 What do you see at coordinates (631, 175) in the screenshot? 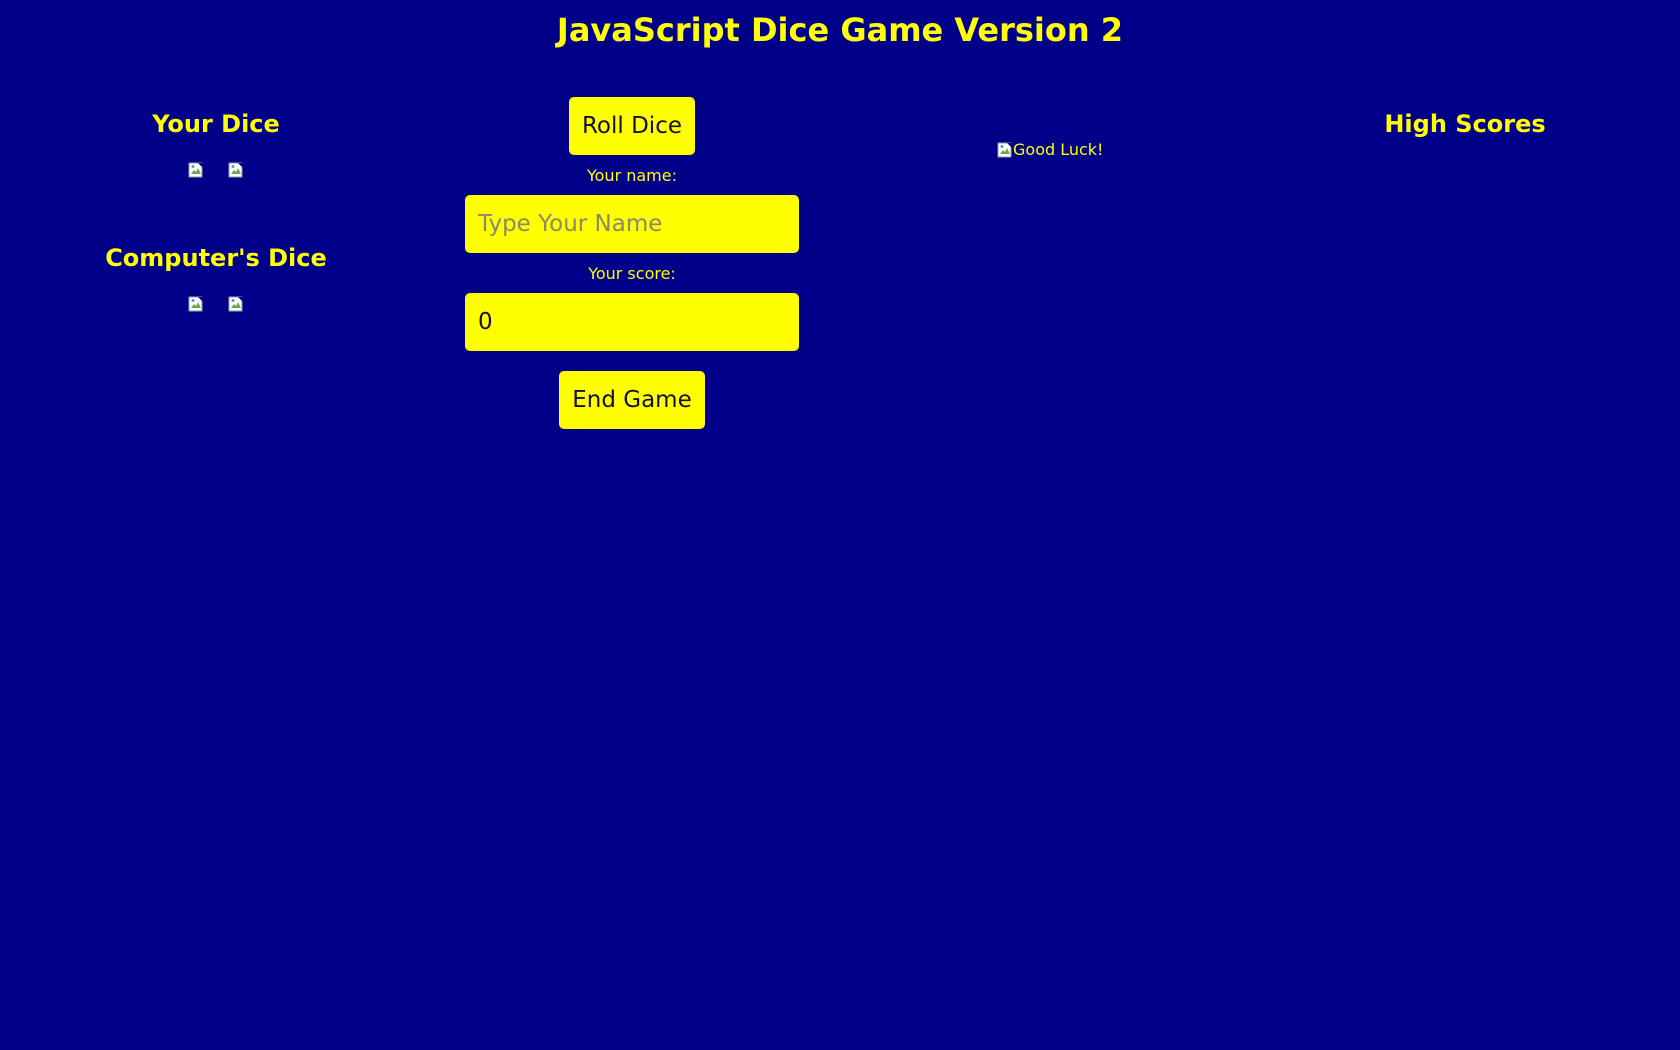
I see `name-label: Your name:` at bounding box center [631, 175].